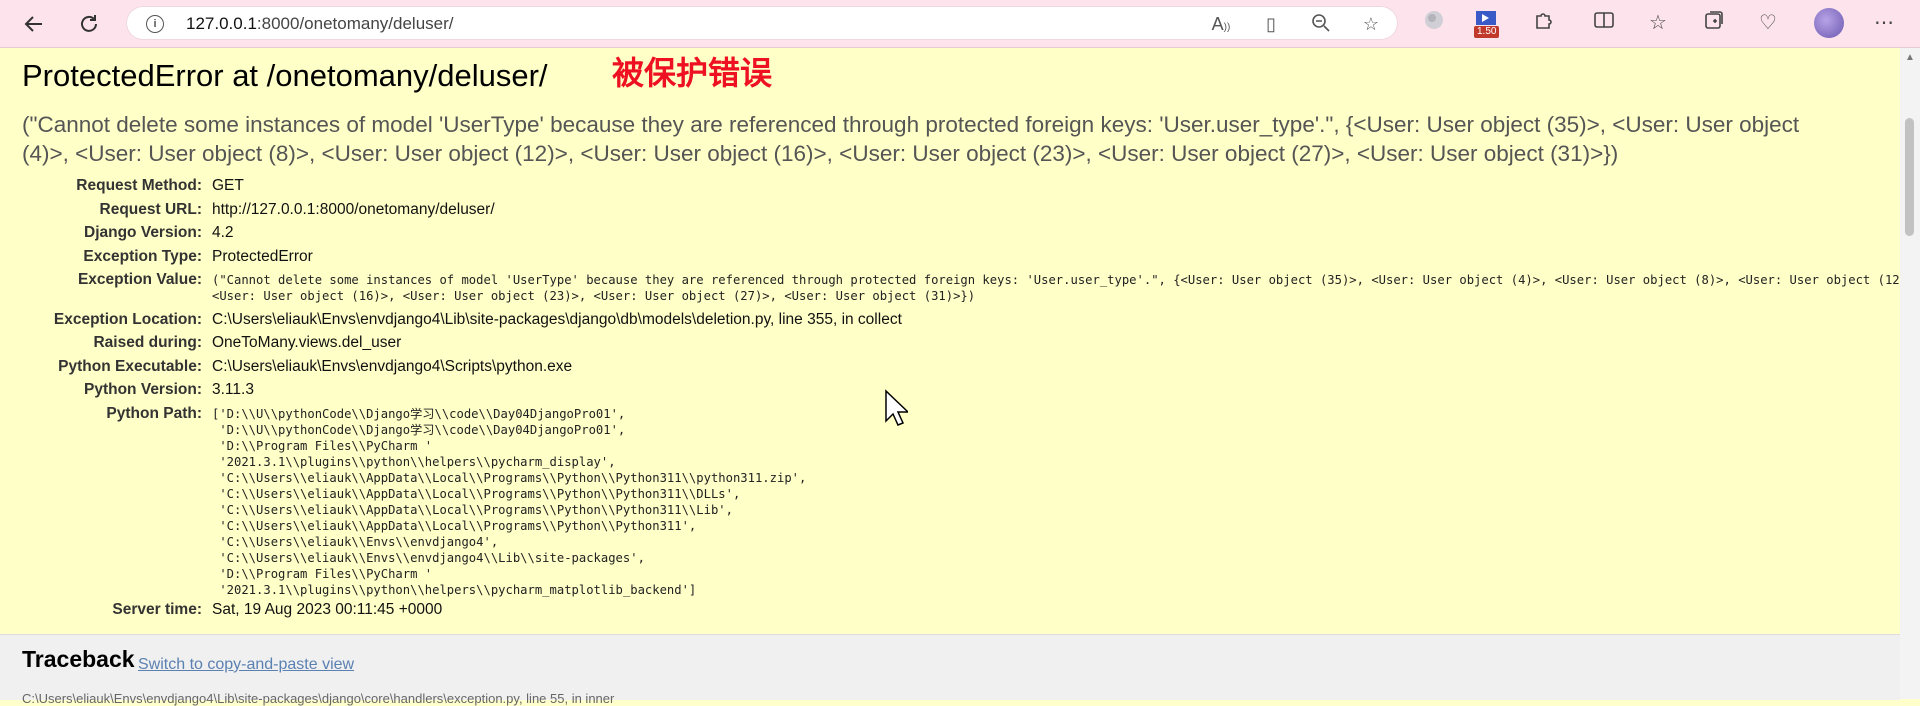  Describe the element at coordinates (1221, 24) in the screenshot. I see `read-aloud-icon: A))` at that location.